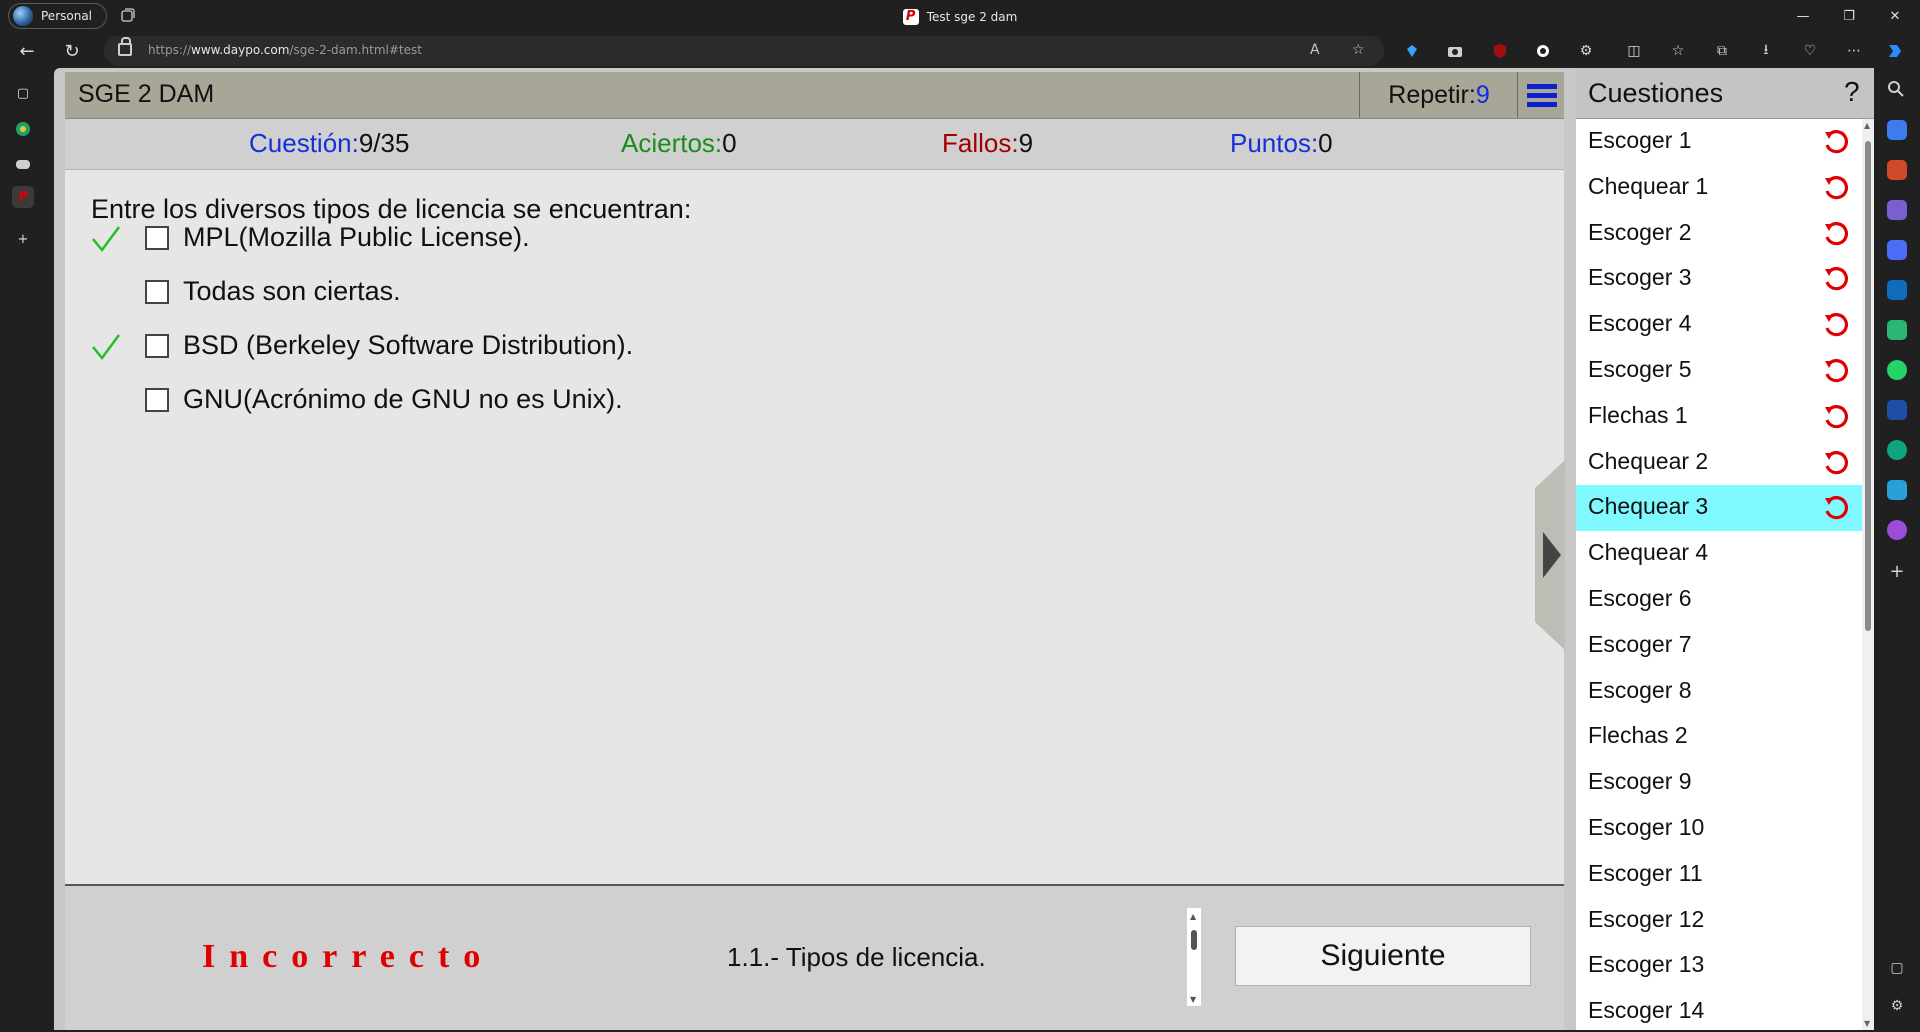  Describe the element at coordinates (1719, 1009) in the screenshot. I see `question-list-item: Escoger 14` at that location.